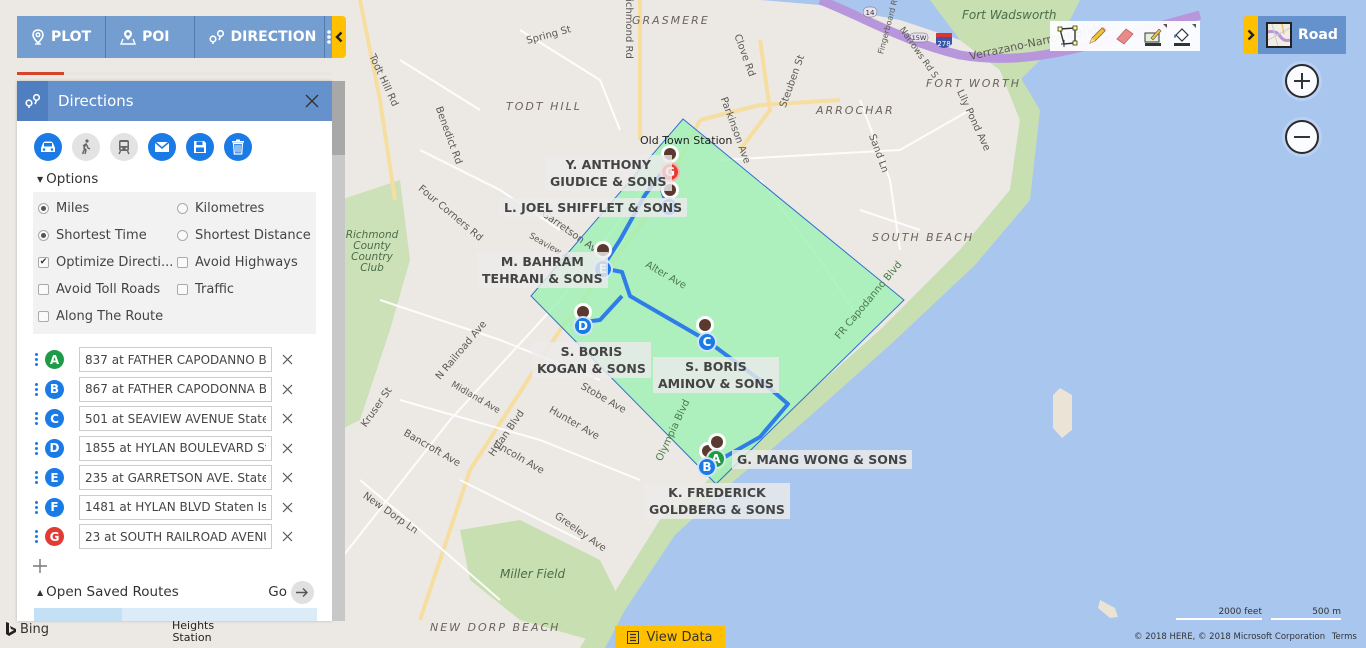 This screenshot has height=648, width=1366. Describe the element at coordinates (544, 106) in the screenshot. I see `area-label: TODT HILL` at that location.